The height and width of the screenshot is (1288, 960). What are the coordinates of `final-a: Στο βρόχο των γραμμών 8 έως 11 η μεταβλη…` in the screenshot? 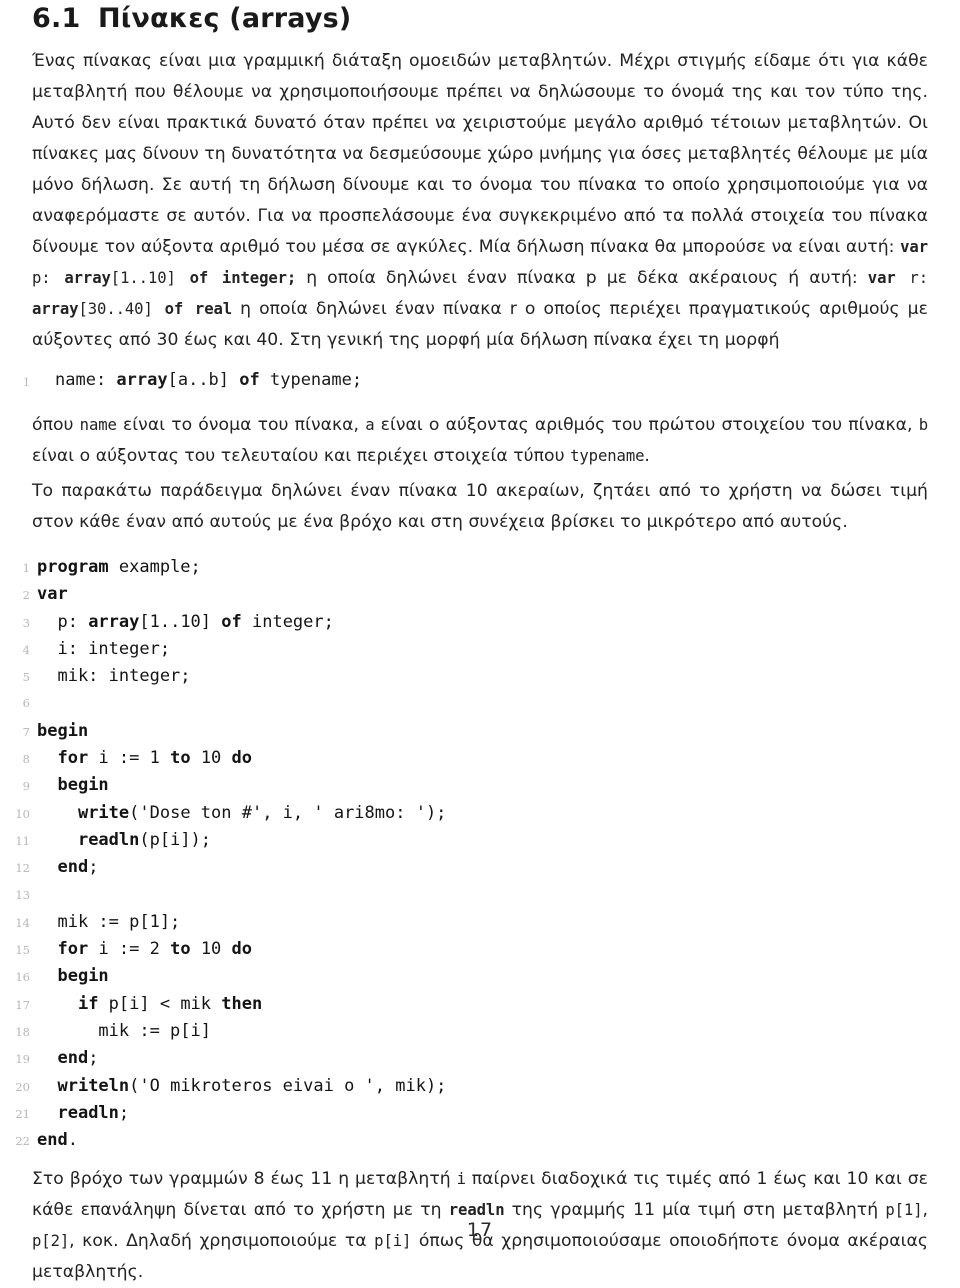 It's located at (244, 1178).